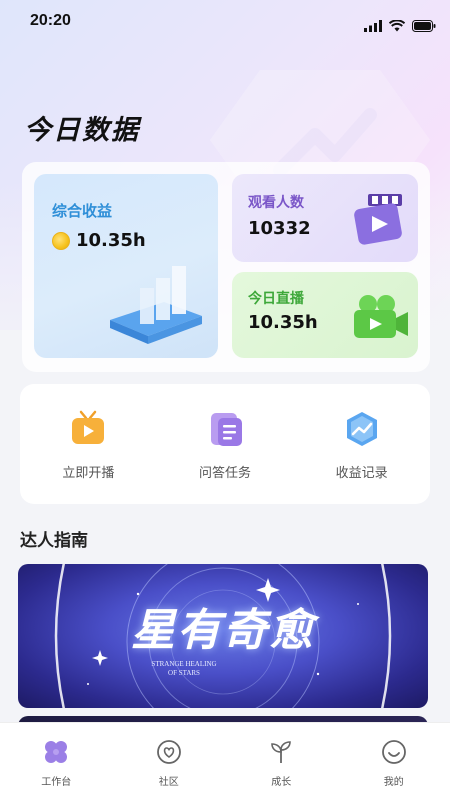 The image size is (450, 800). What do you see at coordinates (276, 299) in the screenshot?
I see `live-label: 今日直播` at bounding box center [276, 299].